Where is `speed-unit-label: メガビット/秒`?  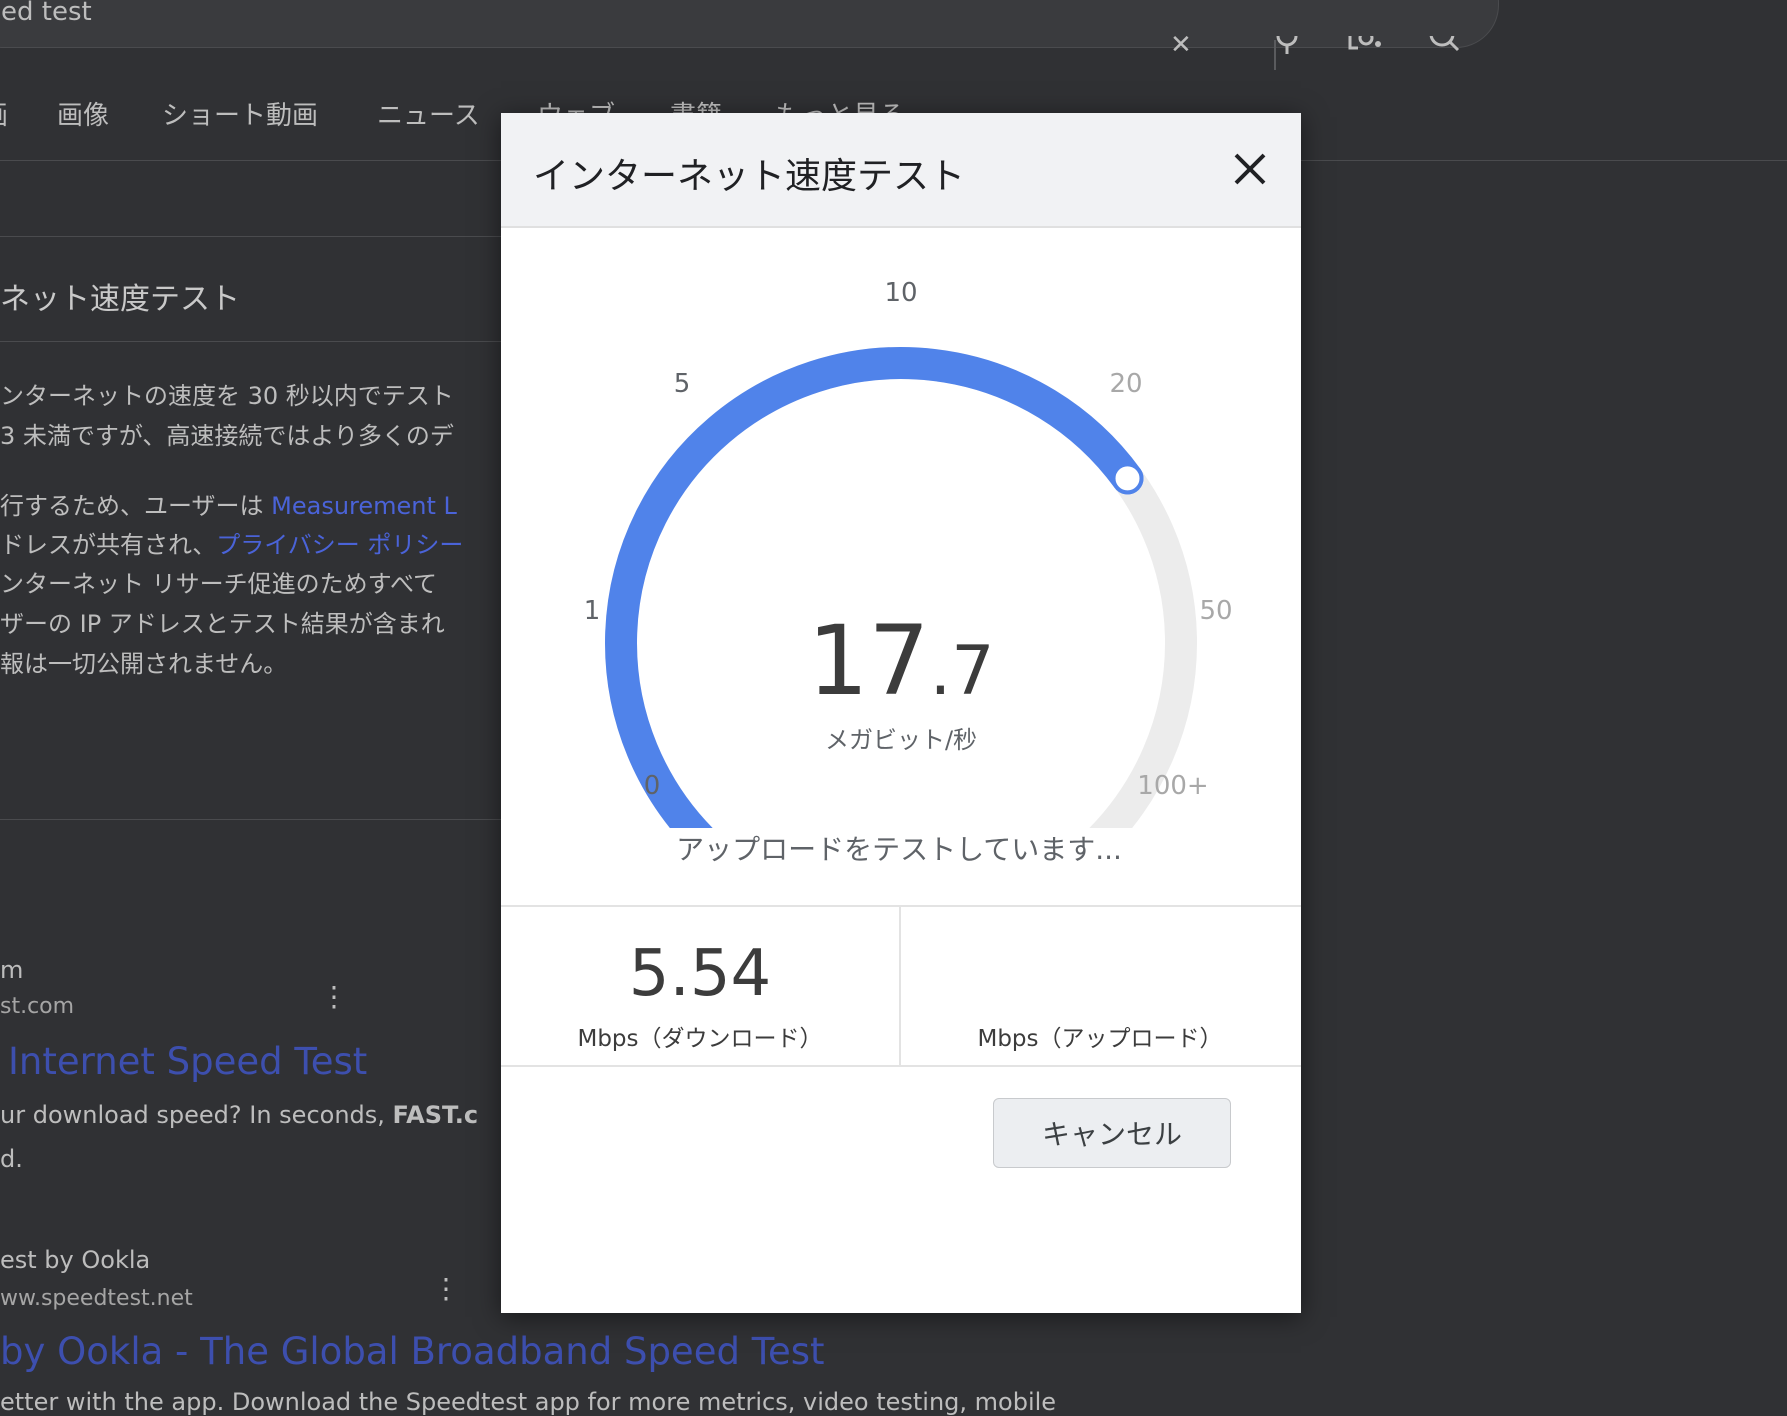 speed-unit-label: メガビット/秒 is located at coordinates (901, 740).